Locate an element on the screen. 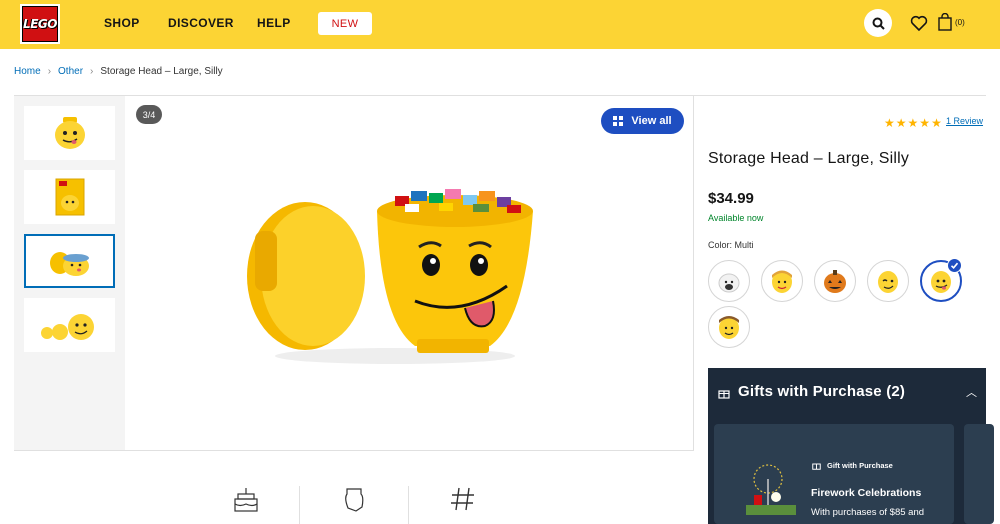  boxed-storage-head-image is located at coordinates (69, 197).